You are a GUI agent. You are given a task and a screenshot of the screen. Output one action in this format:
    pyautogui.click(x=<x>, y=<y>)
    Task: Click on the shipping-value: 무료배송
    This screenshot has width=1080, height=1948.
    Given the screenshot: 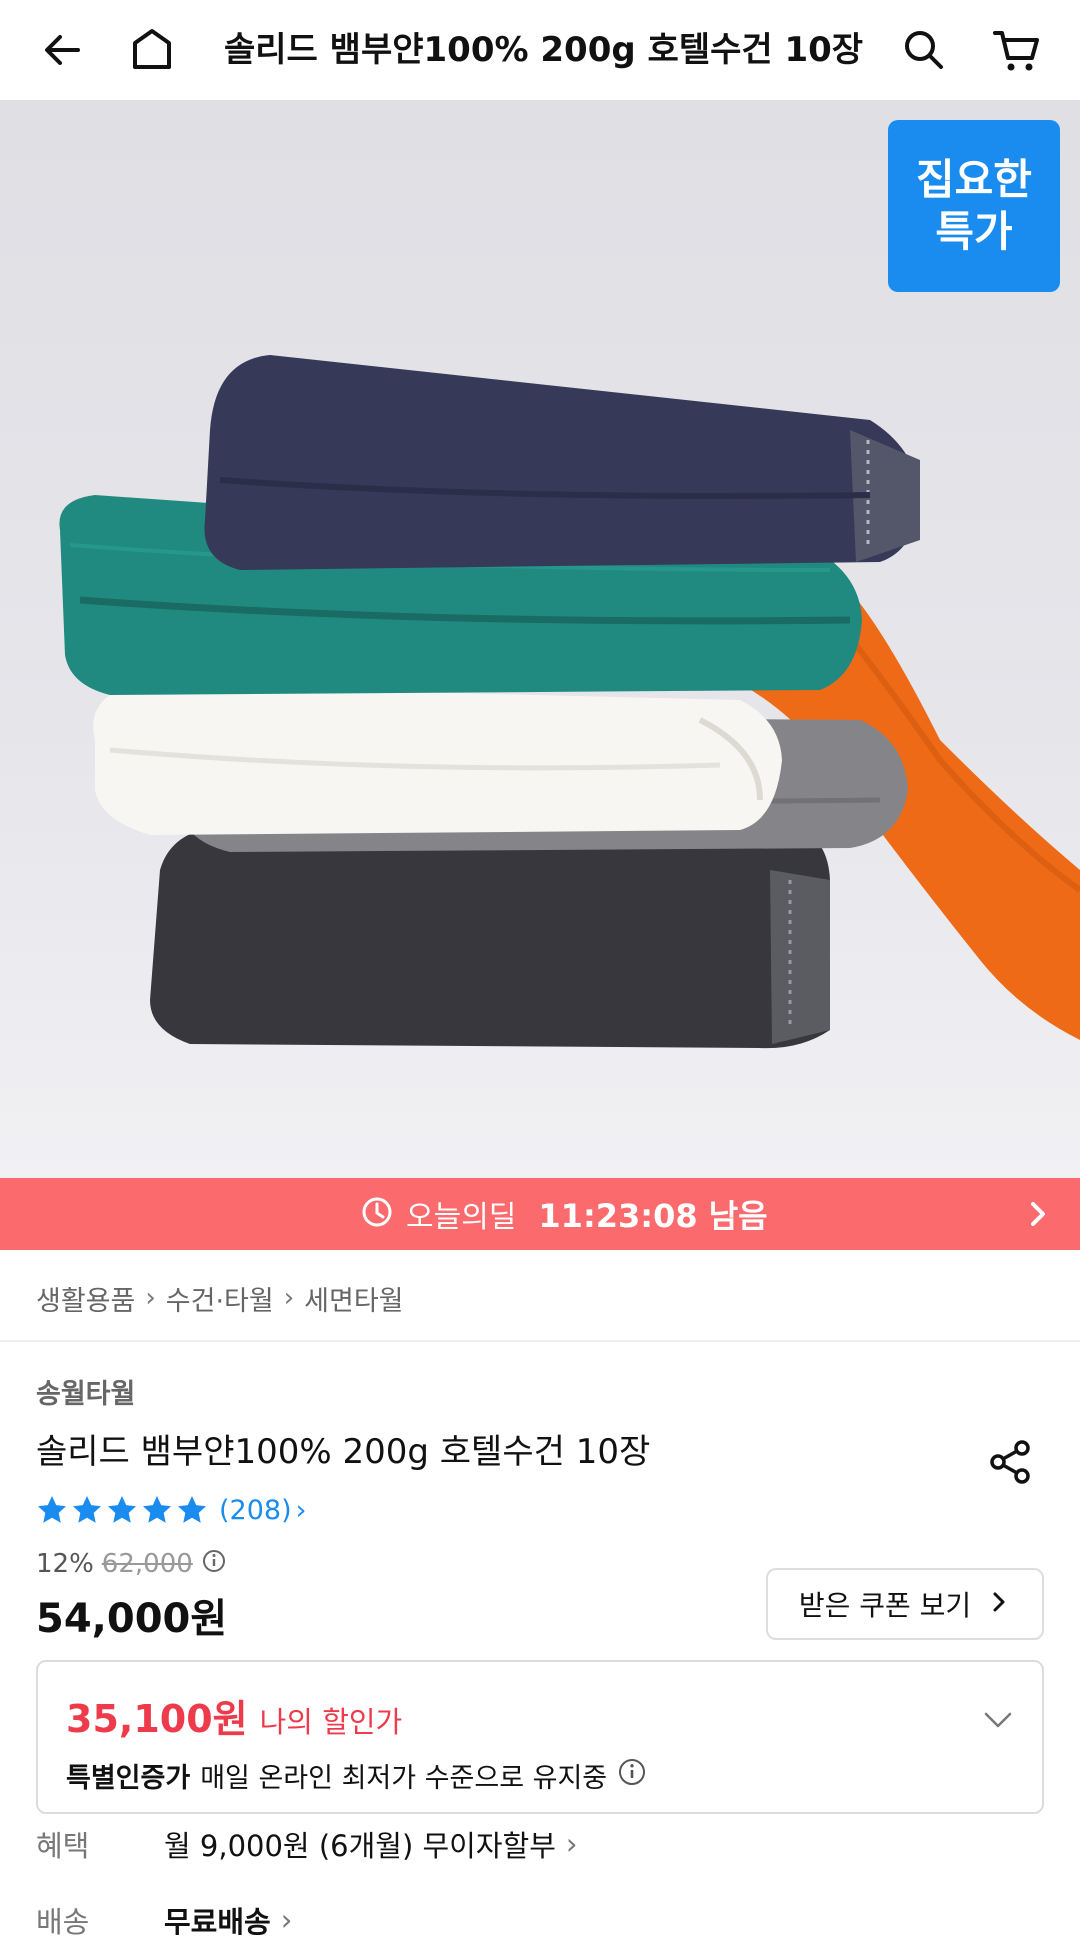 What is the action you would take?
    pyautogui.click(x=217, y=1922)
    